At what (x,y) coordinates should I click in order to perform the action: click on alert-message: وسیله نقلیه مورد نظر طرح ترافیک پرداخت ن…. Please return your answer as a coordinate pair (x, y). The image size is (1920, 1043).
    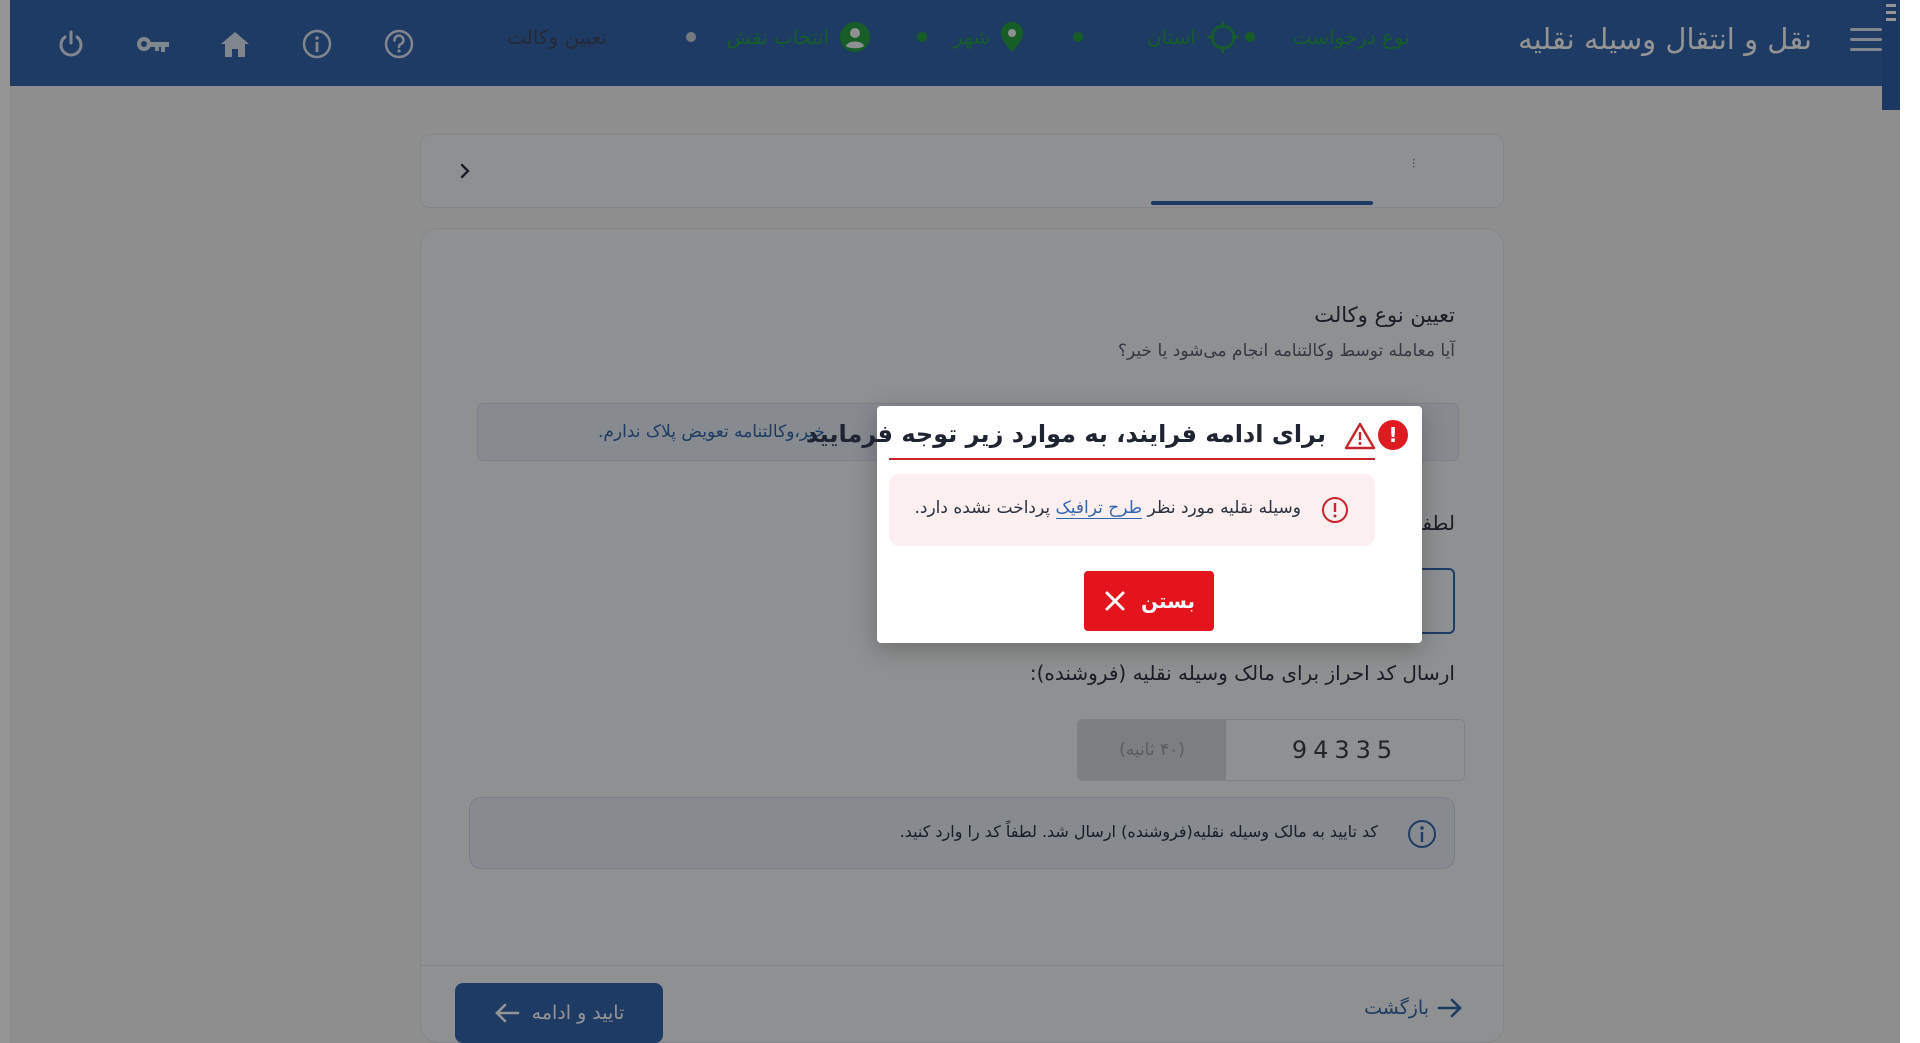
    Looking at the image, I should click on (1107, 508).